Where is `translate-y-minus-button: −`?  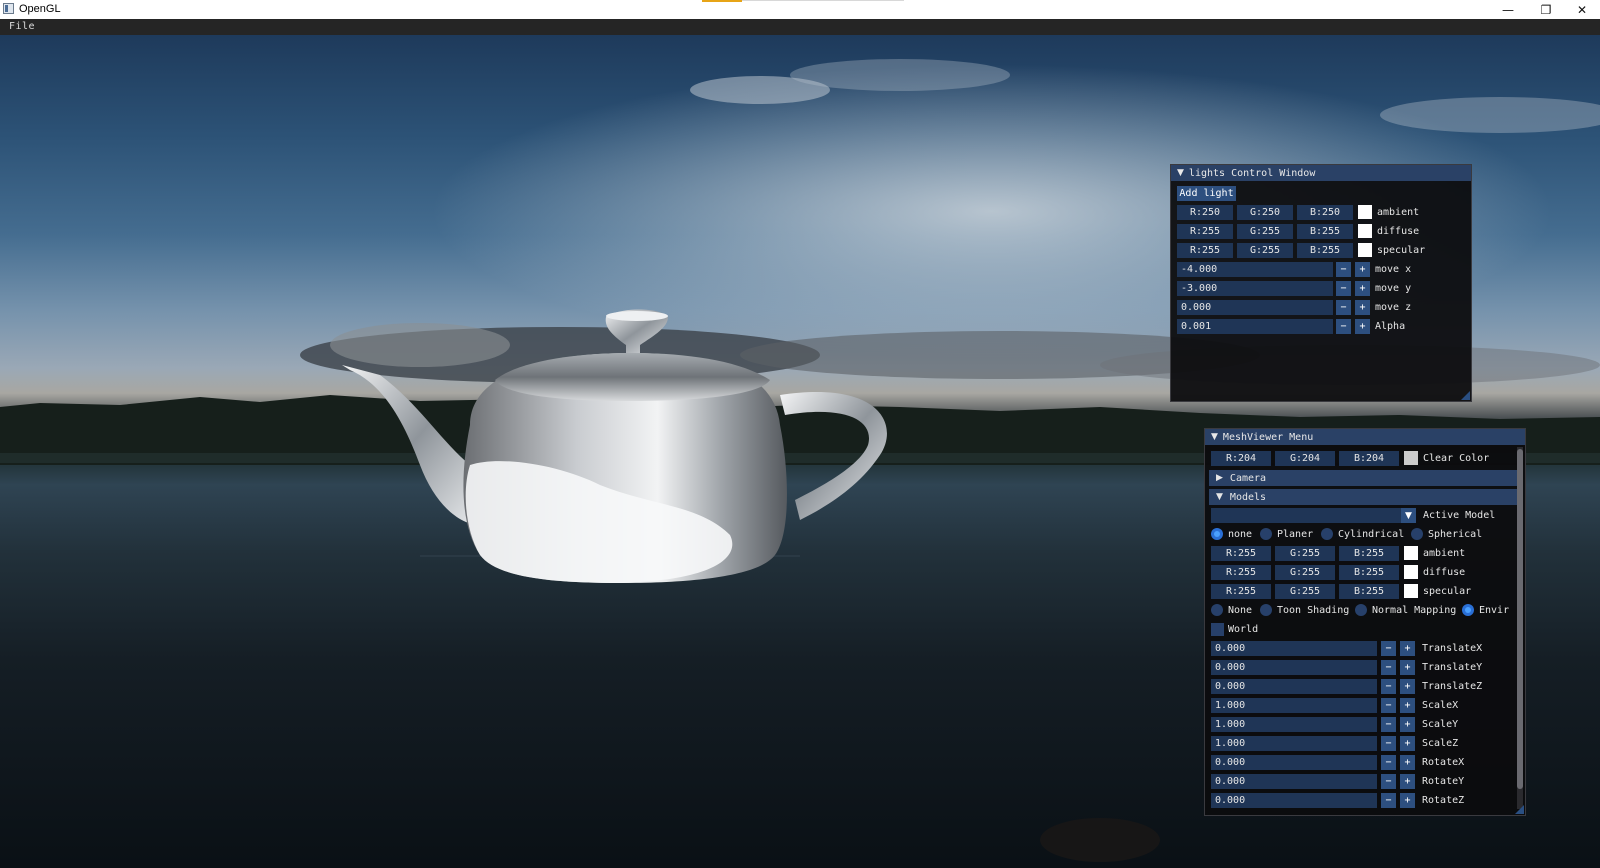 translate-y-minus-button: − is located at coordinates (1388, 667).